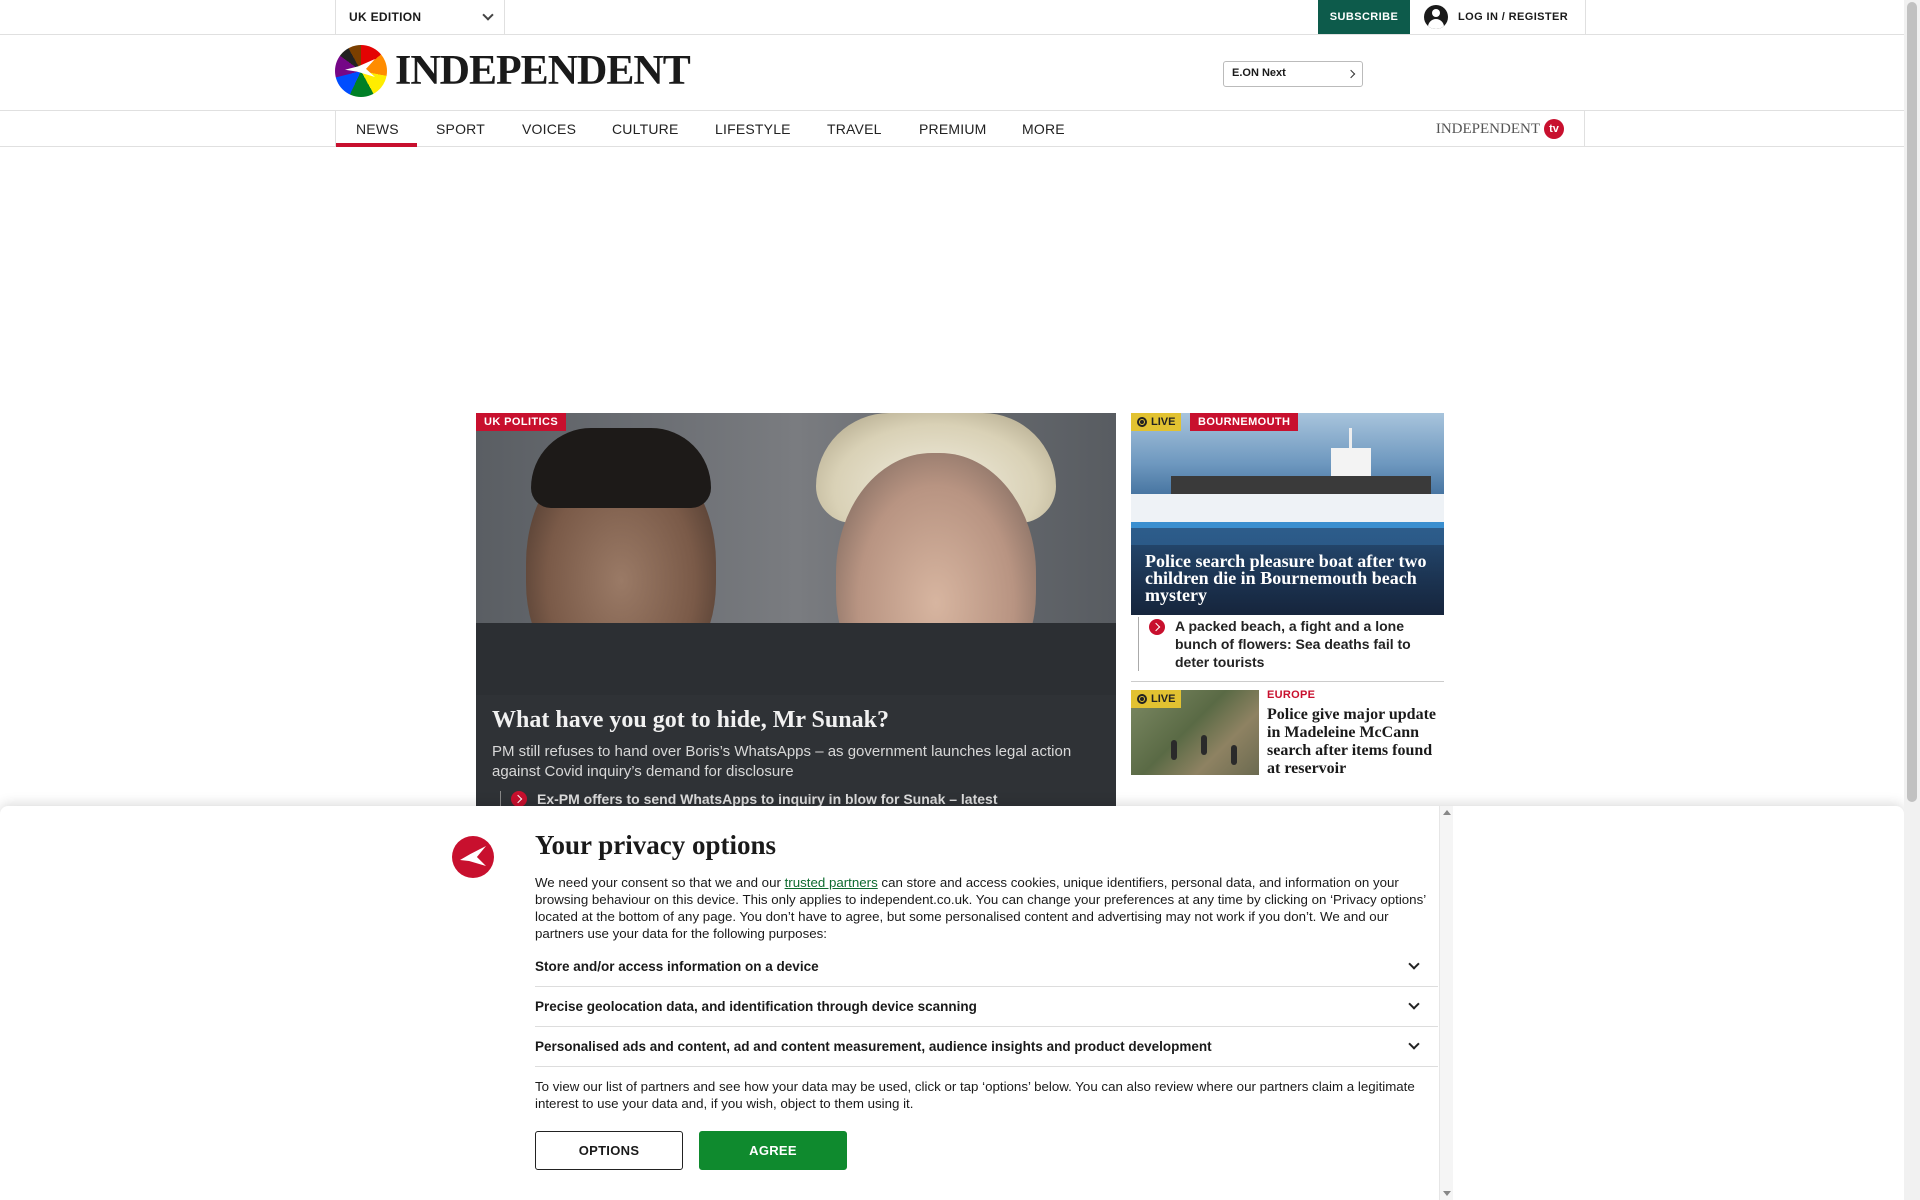 This screenshot has height=1200, width=1920. I want to click on login-label: LOG IN / REGISTER, so click(1513, 17).